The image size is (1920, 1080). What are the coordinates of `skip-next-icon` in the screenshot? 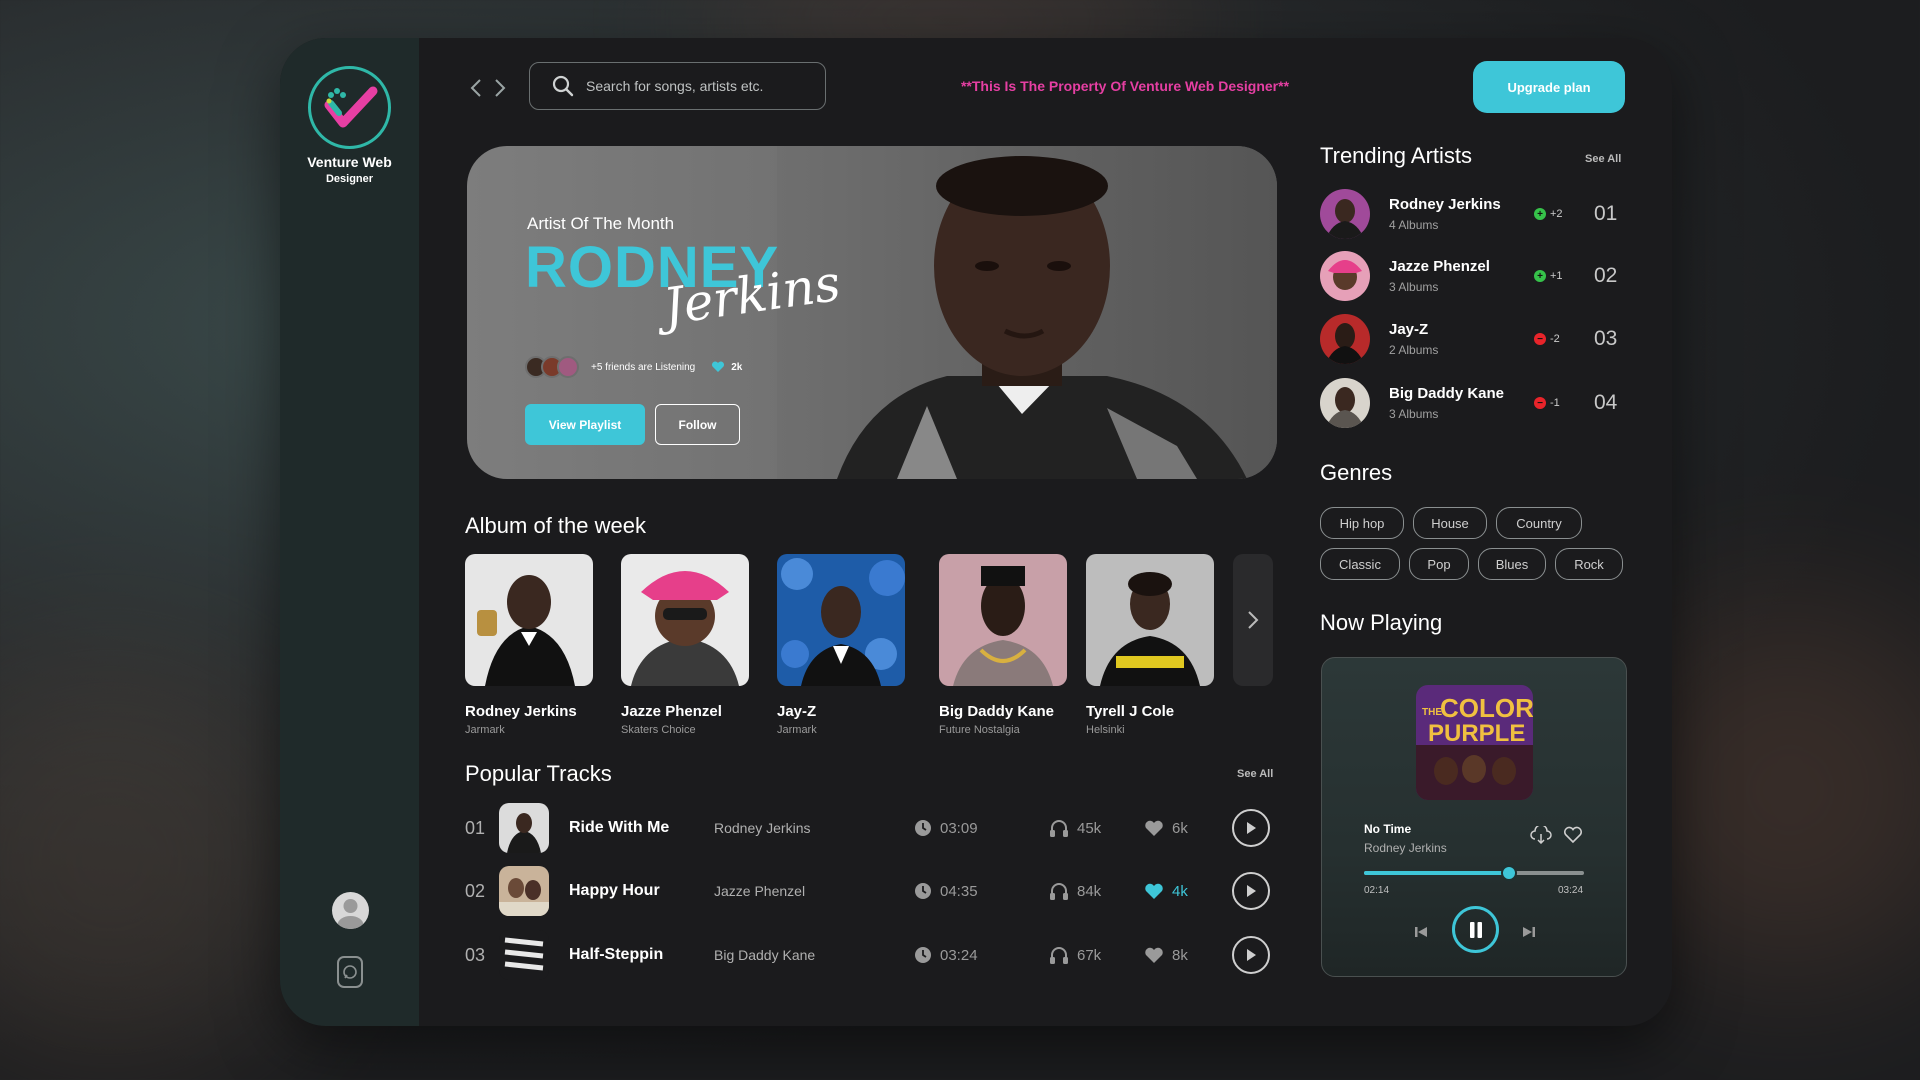 It's located at (1529, 932).